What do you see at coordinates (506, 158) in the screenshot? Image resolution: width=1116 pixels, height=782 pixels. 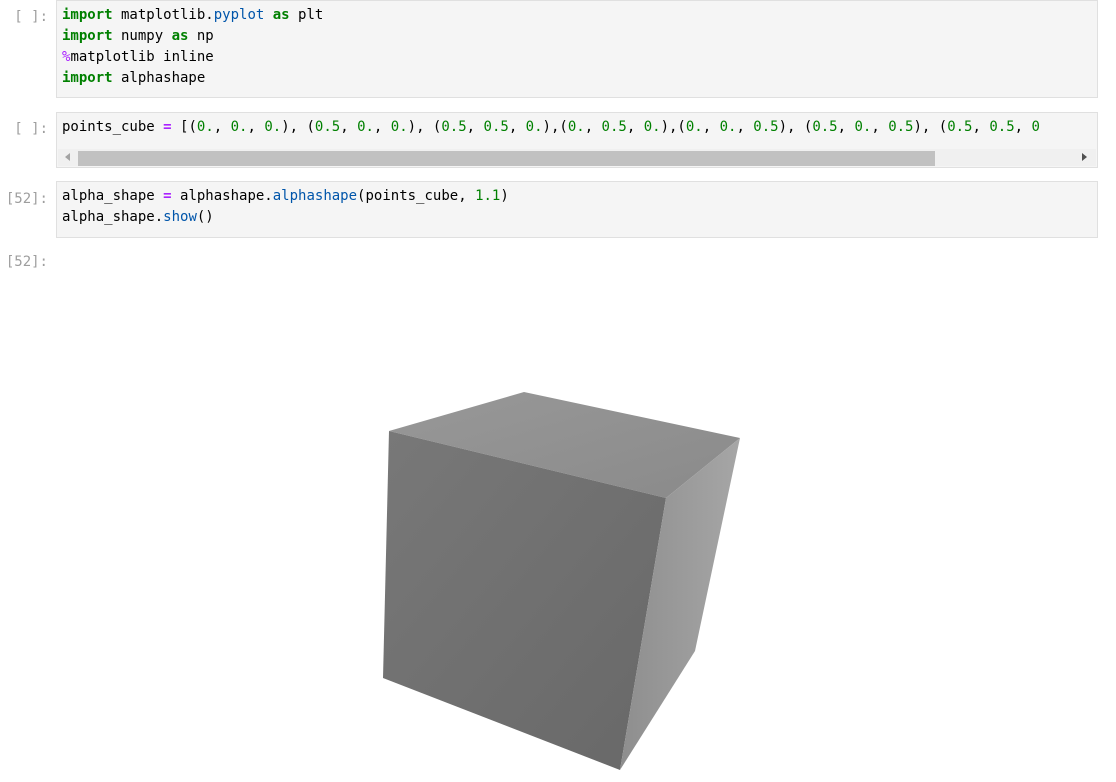 I see `scrollbar-thumb` at bounding box center [506, 158].